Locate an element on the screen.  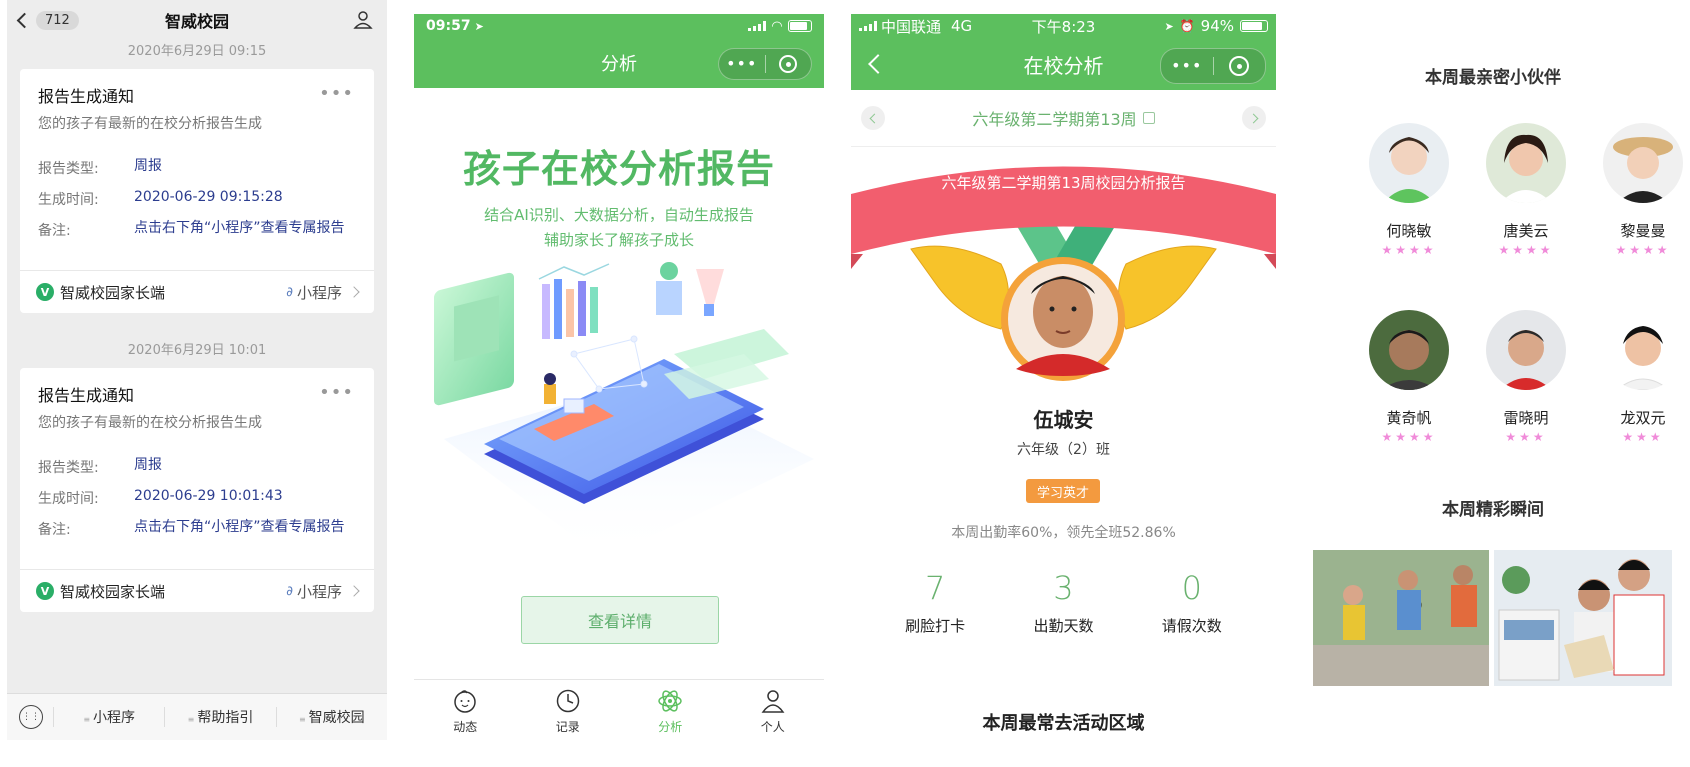
field-label: 生成时间: is located at coordinates (68, 499).